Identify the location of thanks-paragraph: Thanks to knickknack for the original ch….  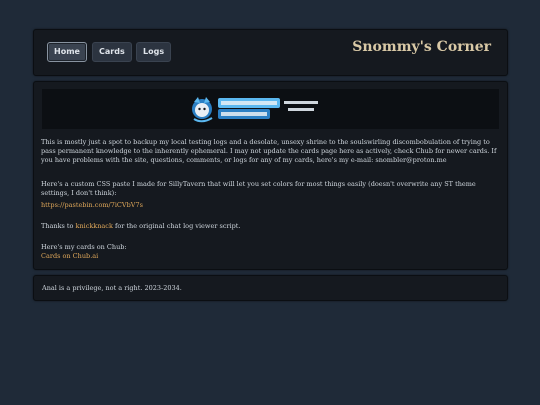
(272, 226).